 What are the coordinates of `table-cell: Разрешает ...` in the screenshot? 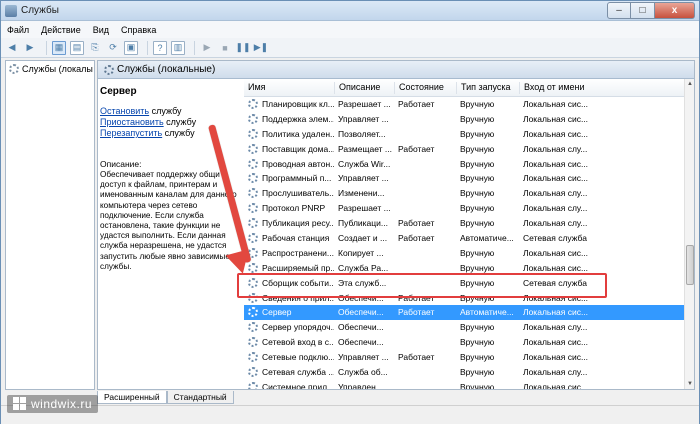 It's located at (364, 104).